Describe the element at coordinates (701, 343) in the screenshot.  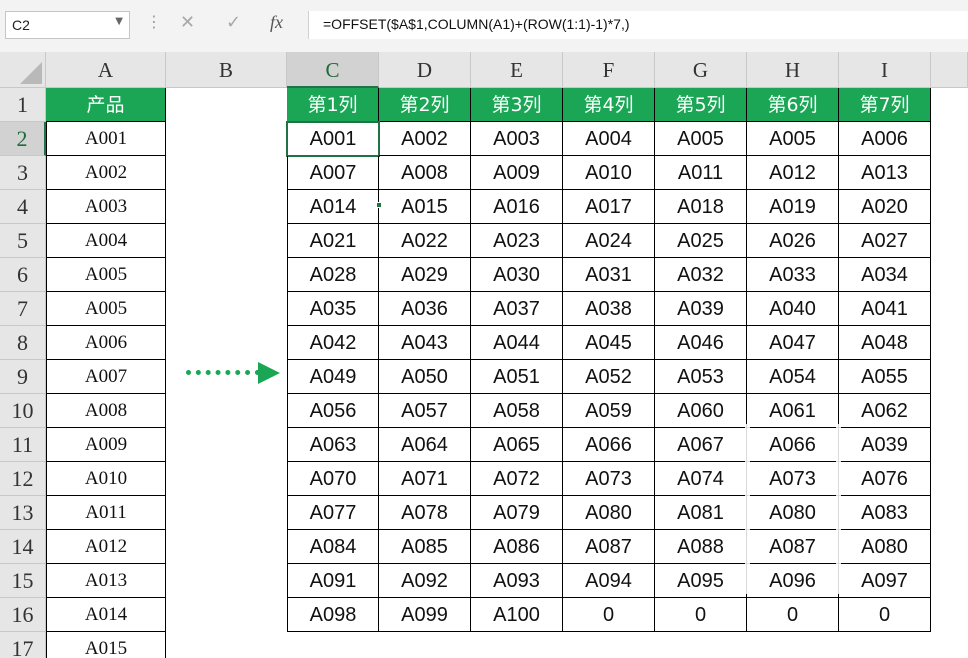
I see `table-cell: A046` at that location.